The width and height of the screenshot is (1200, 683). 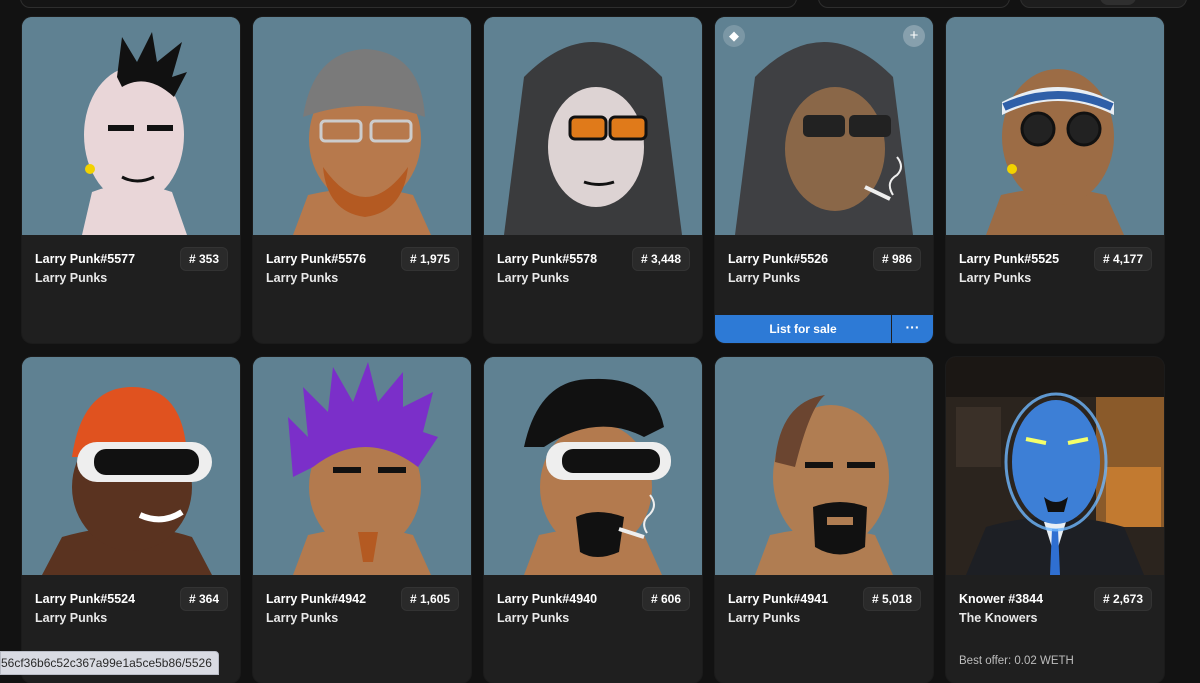 I want to click on top-toolbar, so click(x=600, y=4).